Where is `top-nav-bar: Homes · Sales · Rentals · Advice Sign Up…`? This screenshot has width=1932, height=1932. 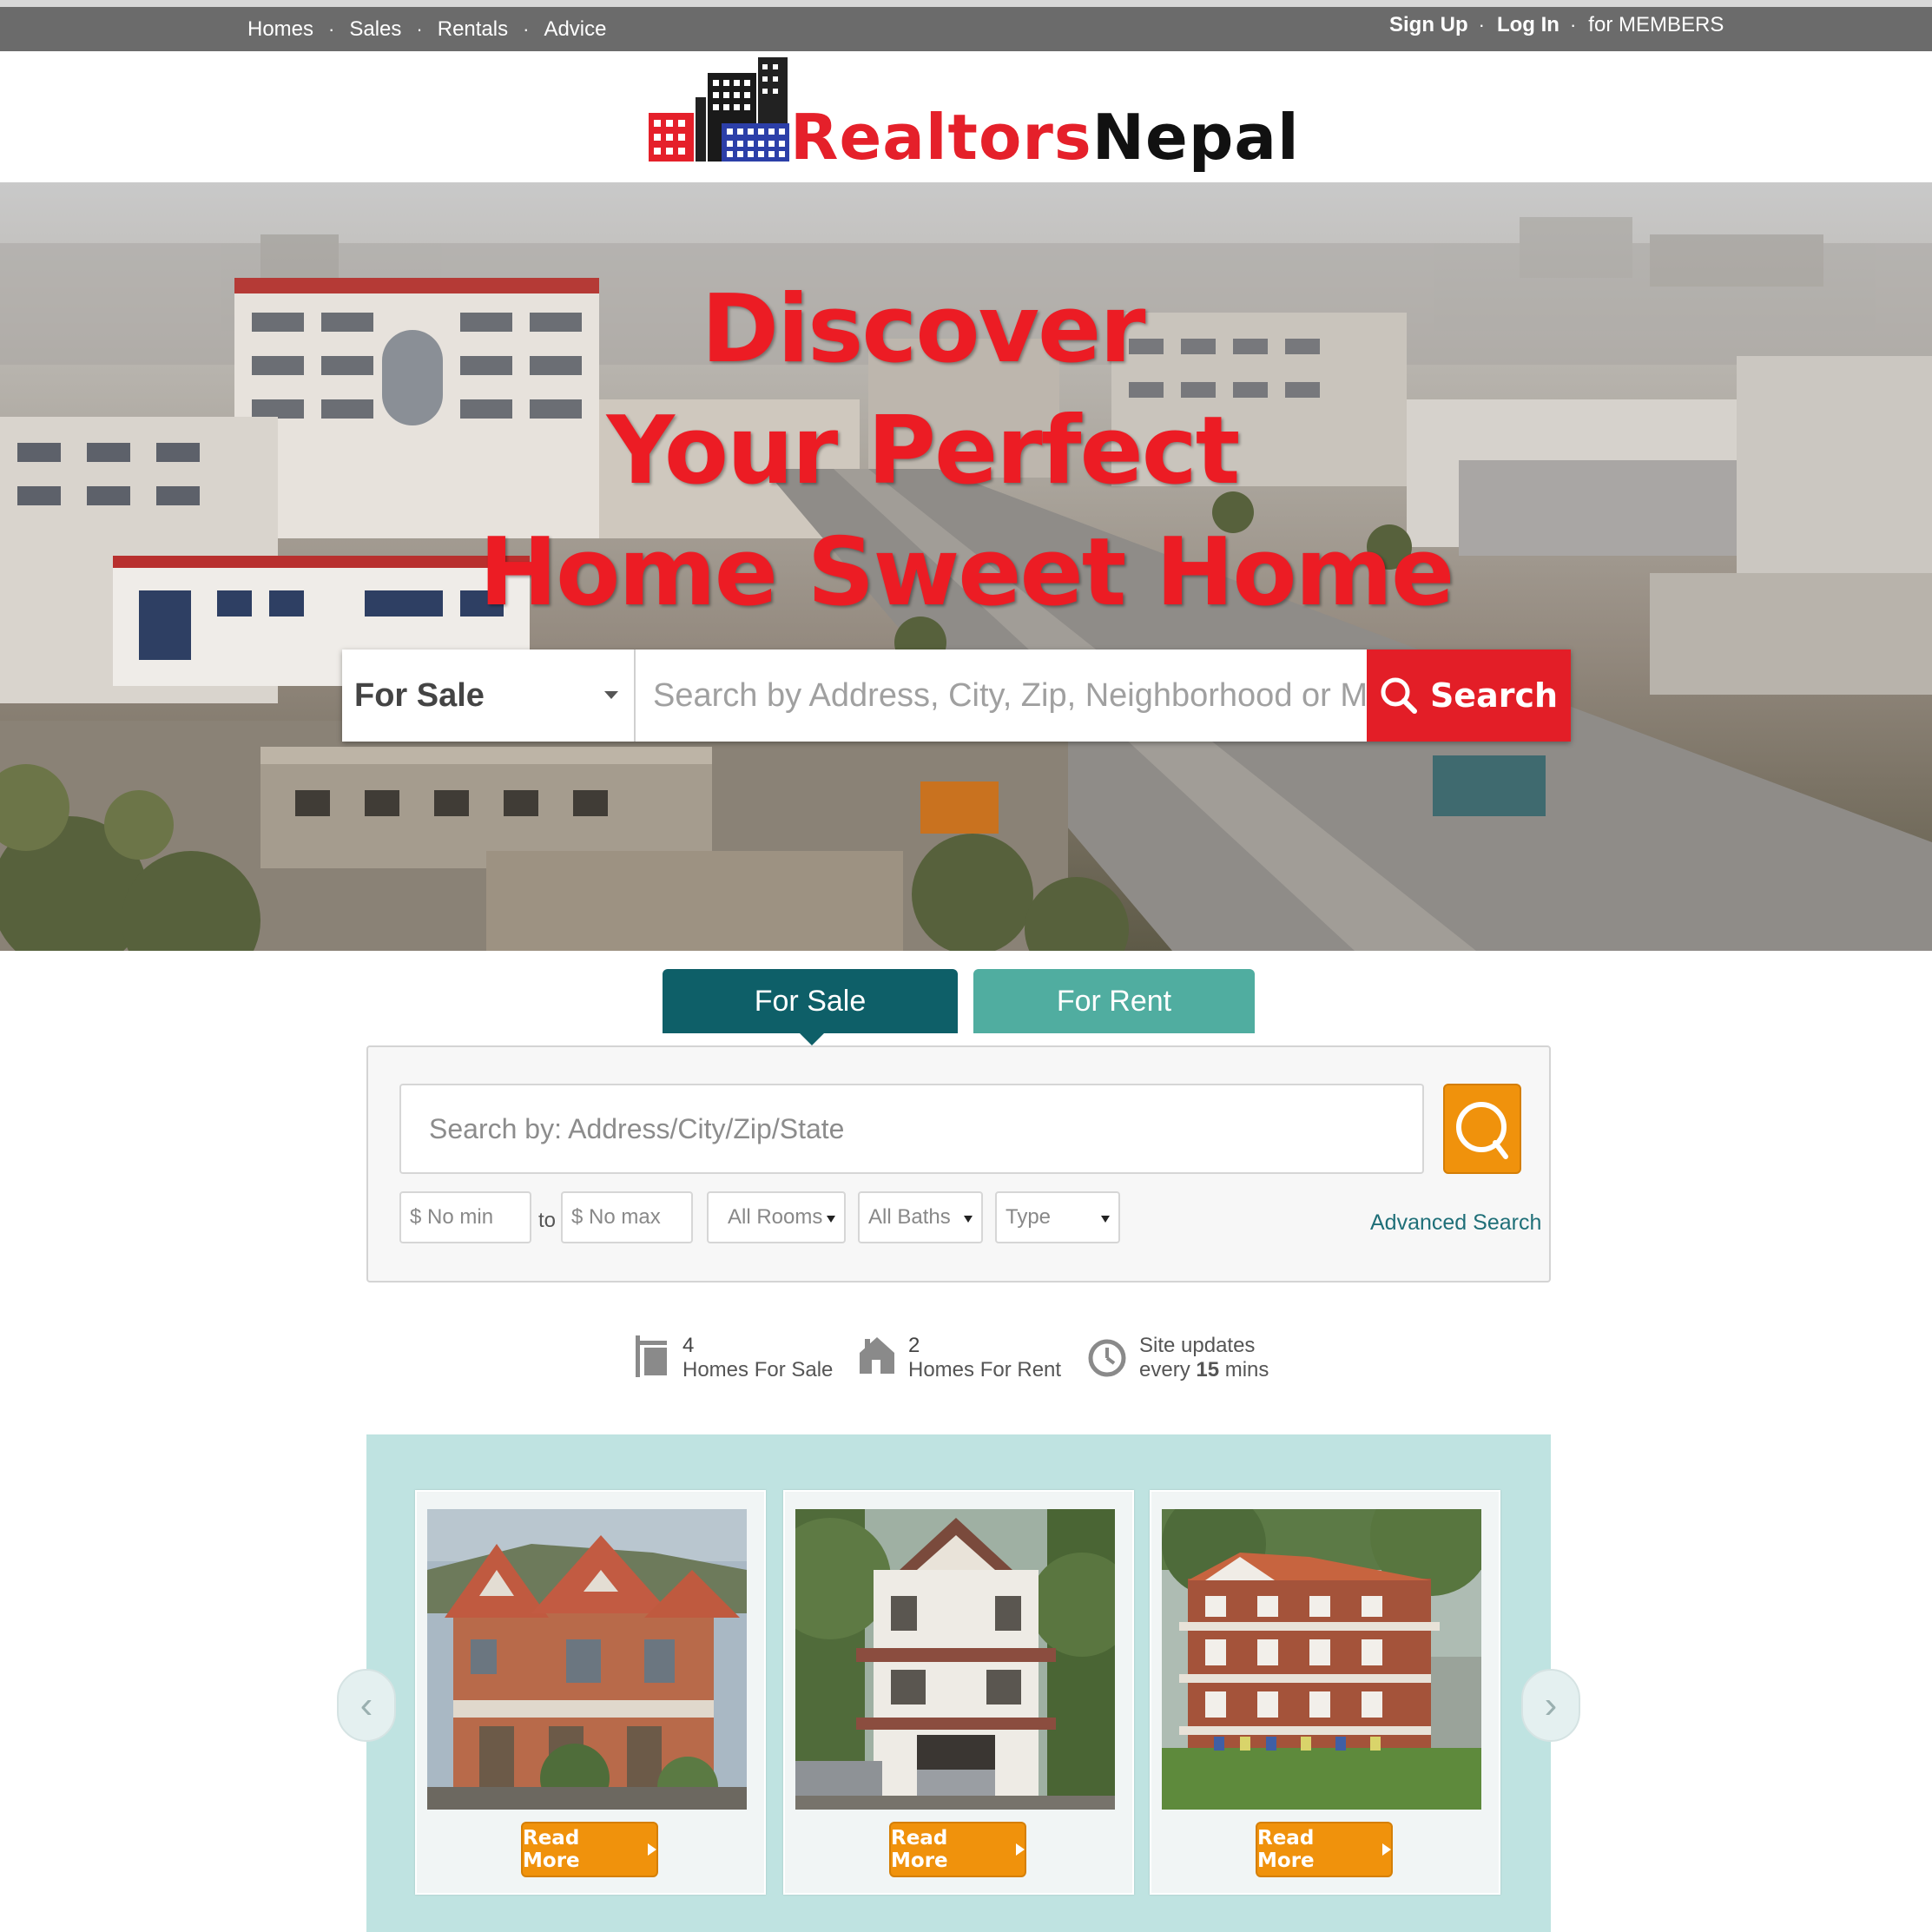
top-nav-bar: Homes · Sales · Rentals · Advice Sign Up… is located at coordinates (966, 25).